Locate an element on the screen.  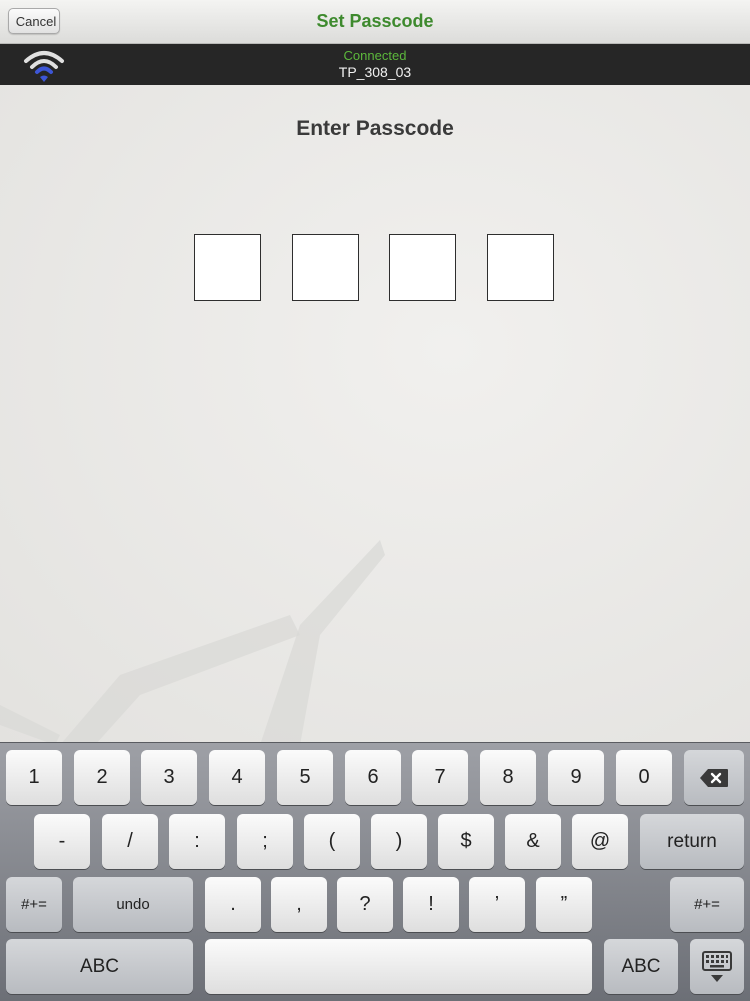
symbols-toggle-key-left: #+= is located at coordinates (34, 904).